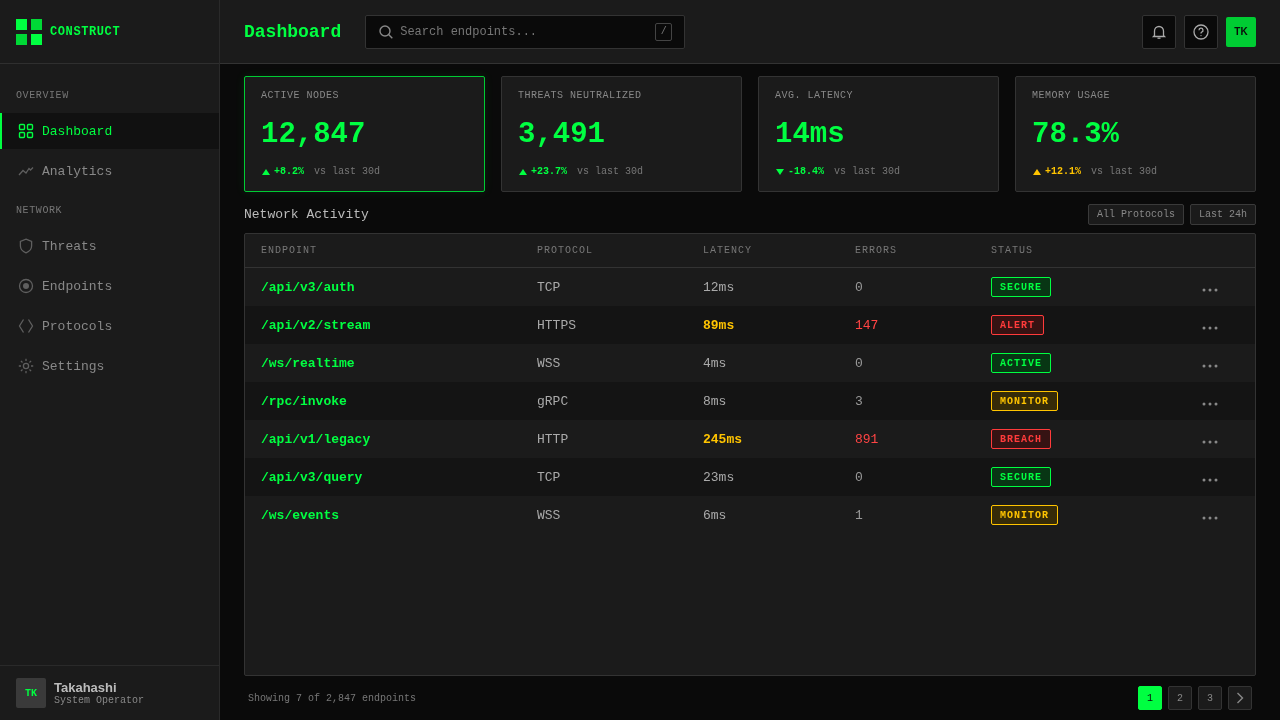  Describe the element at coordinates (26, 326) in the screenshot. I see `code-brackets-icon` at that location.